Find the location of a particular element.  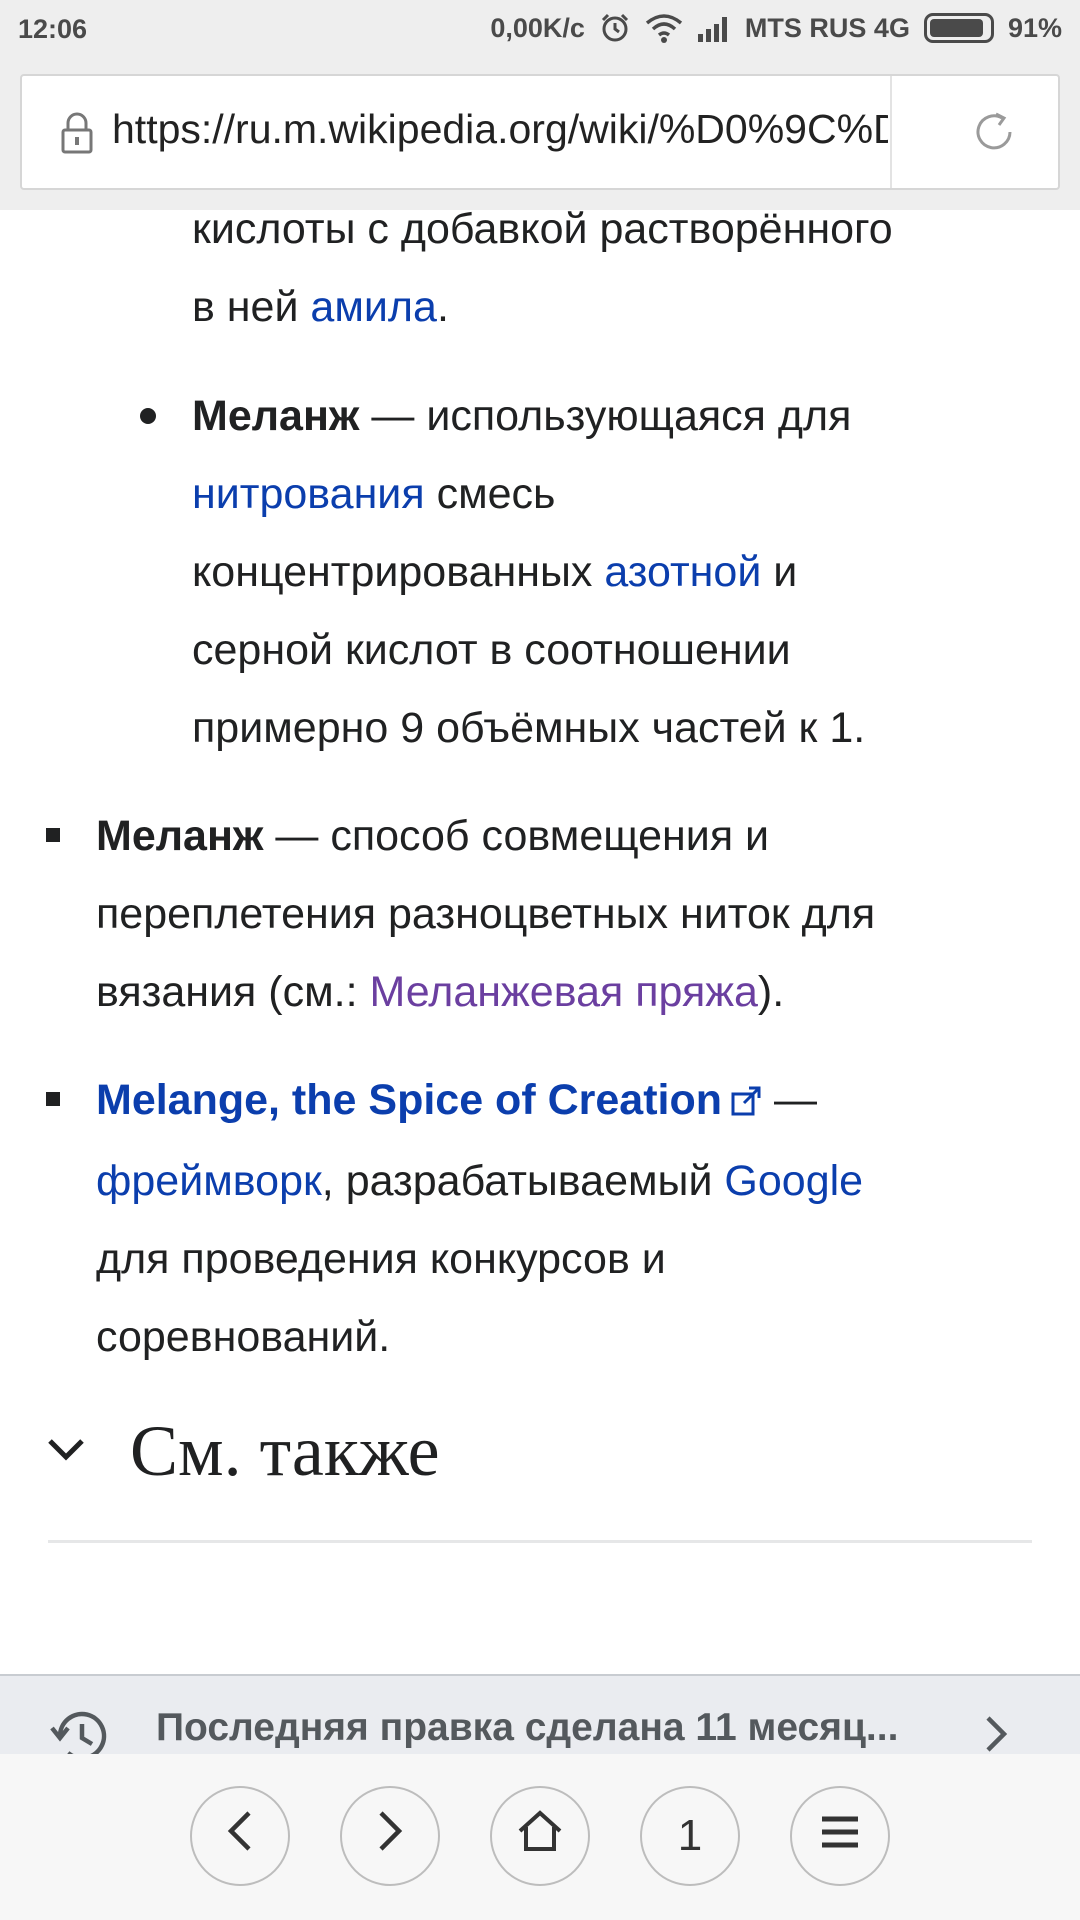

text-line: в ней амила. is located at coordinates (622, 307).